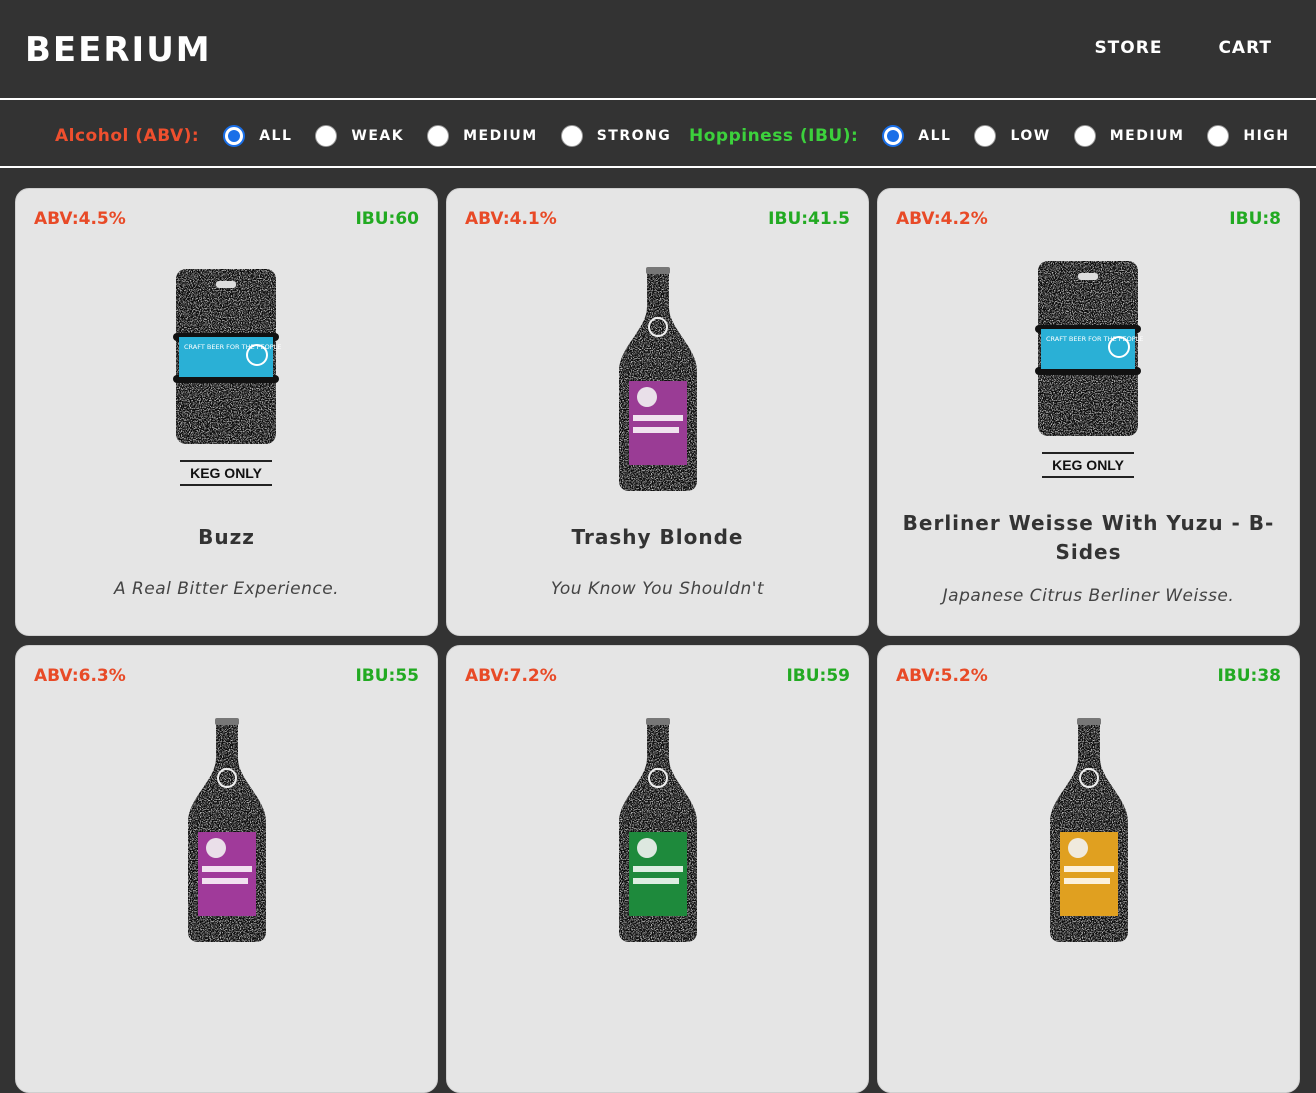 The width and height of the screenshot is (1316, 1093). What do you see at coordinates (774, 136) in the screenshot?
I see `ibu-filter-label: Hoppiness (IBU):` at bounding box center [774, 136].